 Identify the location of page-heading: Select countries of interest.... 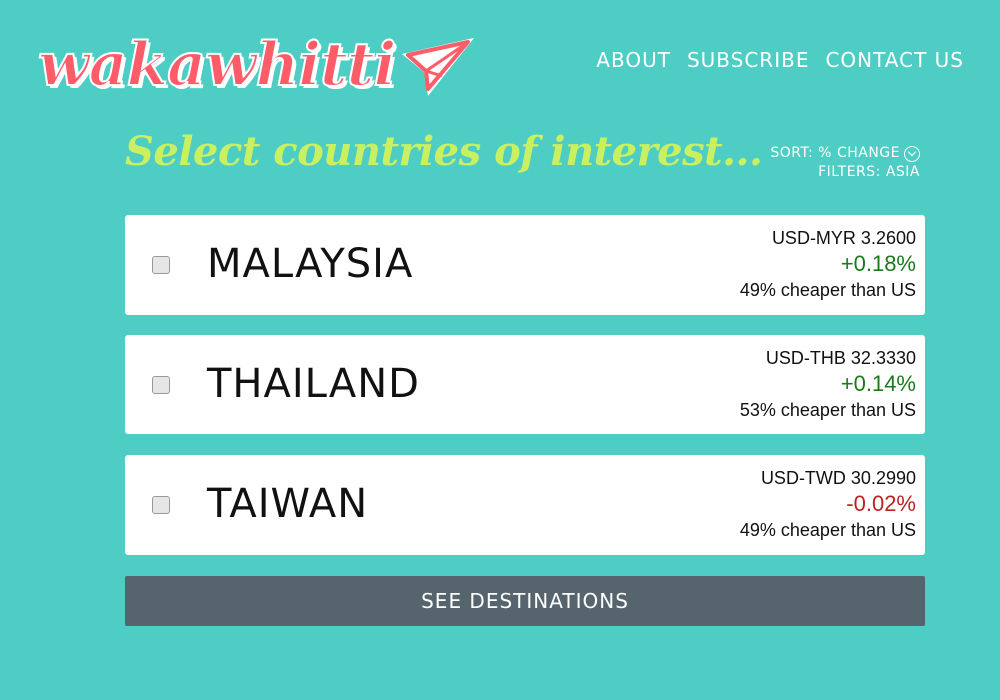
(444, 151).